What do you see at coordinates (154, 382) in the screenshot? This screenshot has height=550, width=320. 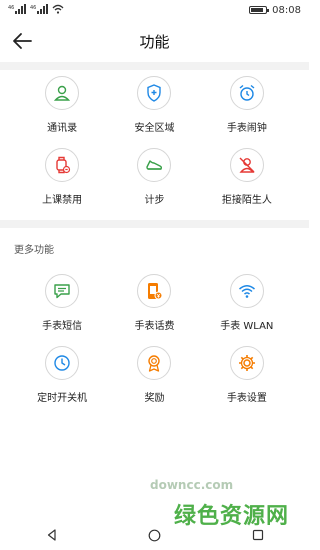 I see `function-reward: 奖励` at bounding box center [154, 382].